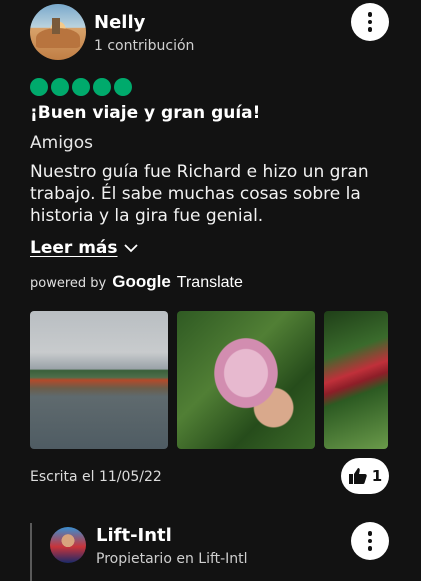 This screenshot has height=581, width=421. Describe the element at coordinates (96, 477) in the screenshot. I see `written-date: Escrita el 11/05/22` at that location.